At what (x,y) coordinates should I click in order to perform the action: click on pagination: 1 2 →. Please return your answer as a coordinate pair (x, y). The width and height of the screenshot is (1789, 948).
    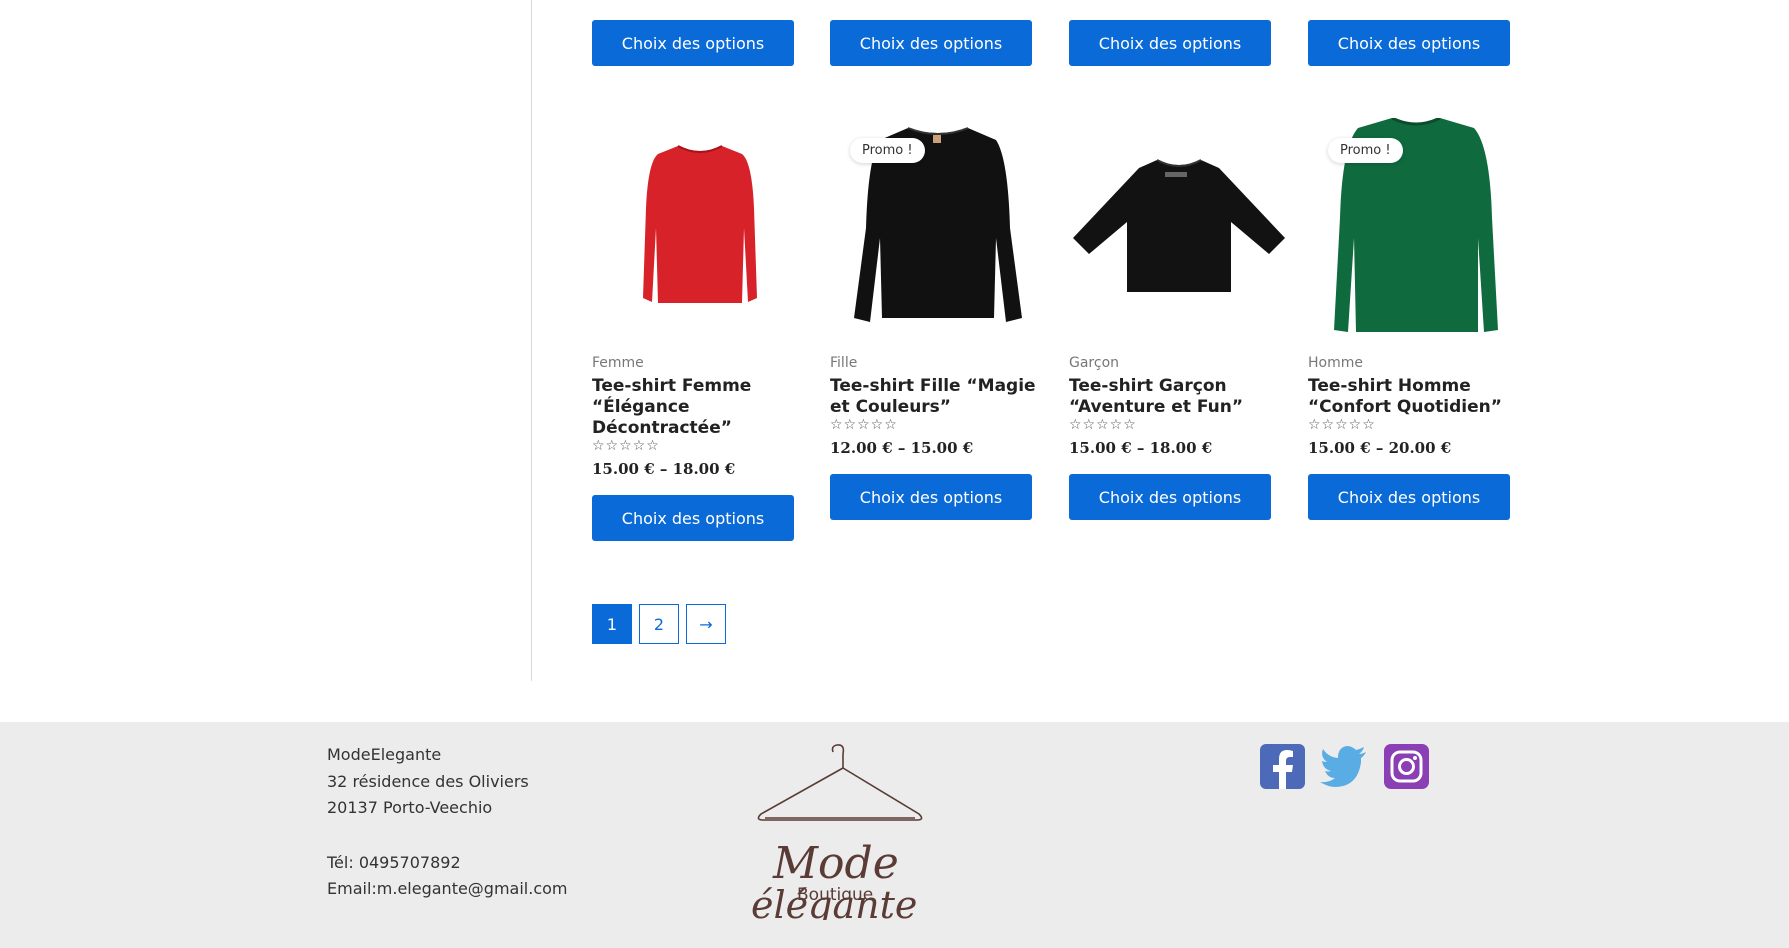
    Looking at the image, I should click on (659, 624).